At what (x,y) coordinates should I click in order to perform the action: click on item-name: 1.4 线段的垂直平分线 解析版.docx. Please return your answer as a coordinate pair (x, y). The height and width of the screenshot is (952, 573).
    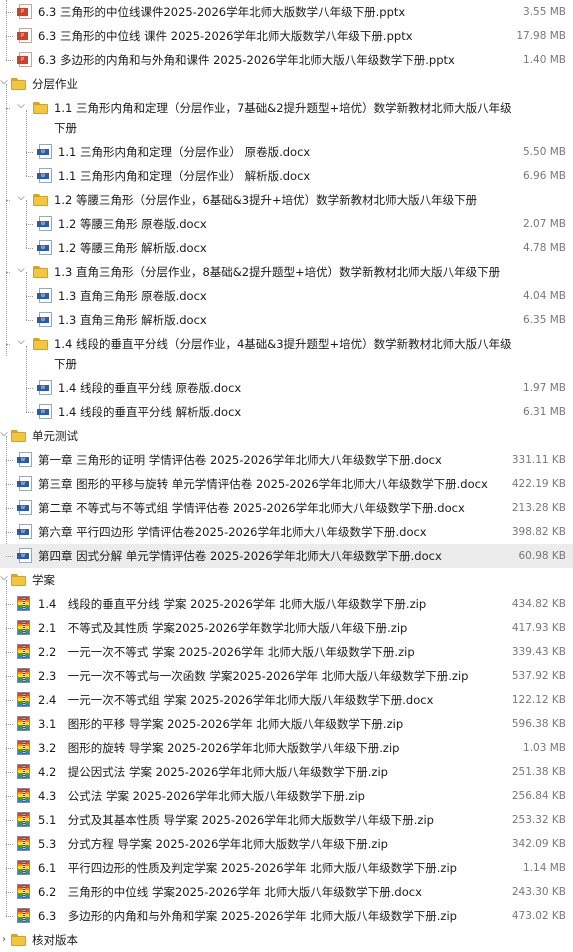
    Looking at the image, I should click on (150, 412).